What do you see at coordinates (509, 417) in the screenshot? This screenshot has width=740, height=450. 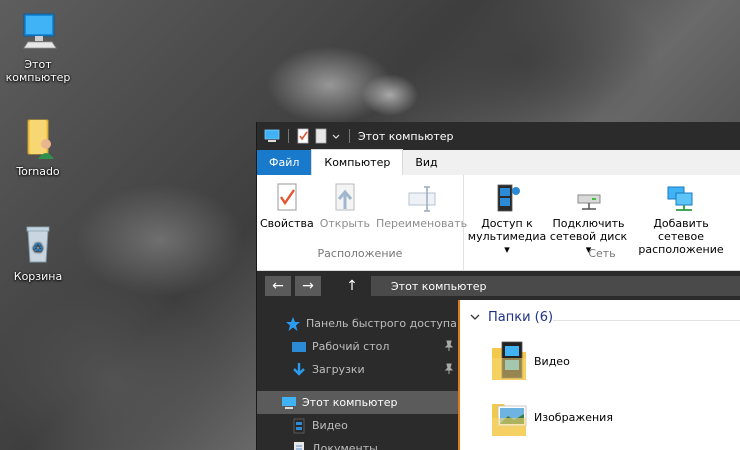 I see `pictures-folder-icon` at bounding box center [509, 417].